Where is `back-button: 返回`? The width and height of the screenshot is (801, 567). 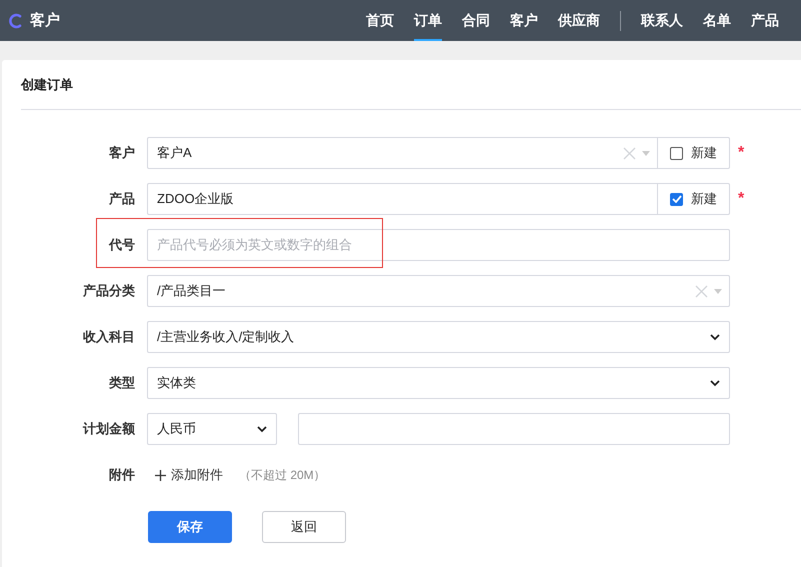 back-button: 返回 is located at coordinates (304, 527).